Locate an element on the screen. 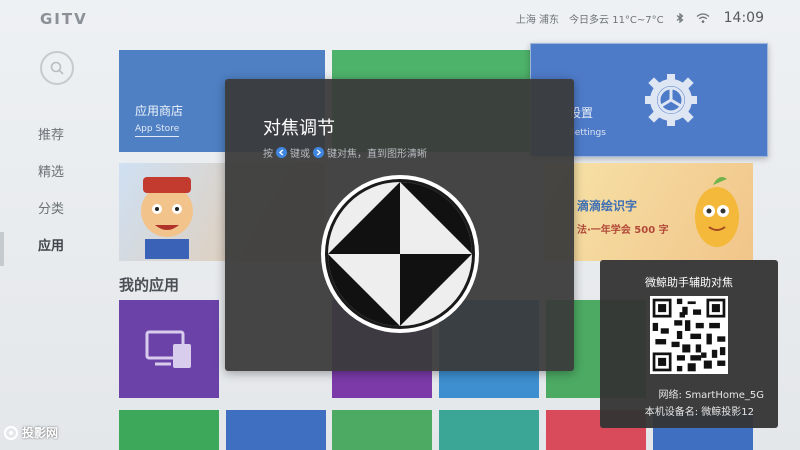  qr-panel-title: 微鲸助手辅助对焦 is located at coordinates (689, 282).